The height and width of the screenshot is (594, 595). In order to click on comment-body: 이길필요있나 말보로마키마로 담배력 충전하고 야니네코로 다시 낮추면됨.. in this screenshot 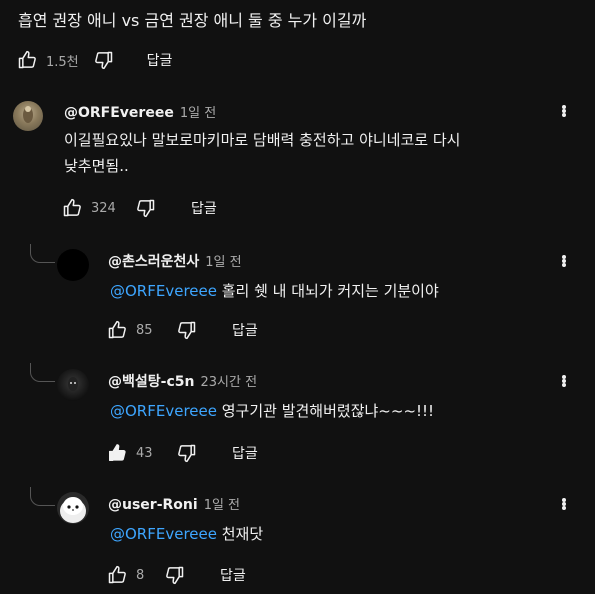, I will do `click(262, 153)`.